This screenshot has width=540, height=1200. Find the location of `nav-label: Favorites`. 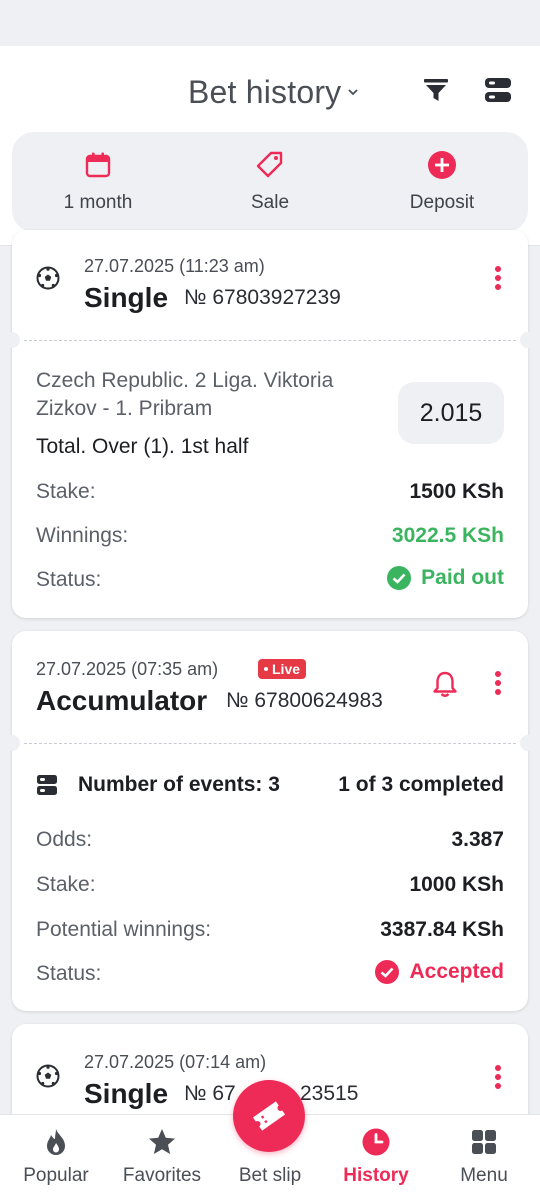

nav-label: Favorites is located at coordinates (162, 1175).